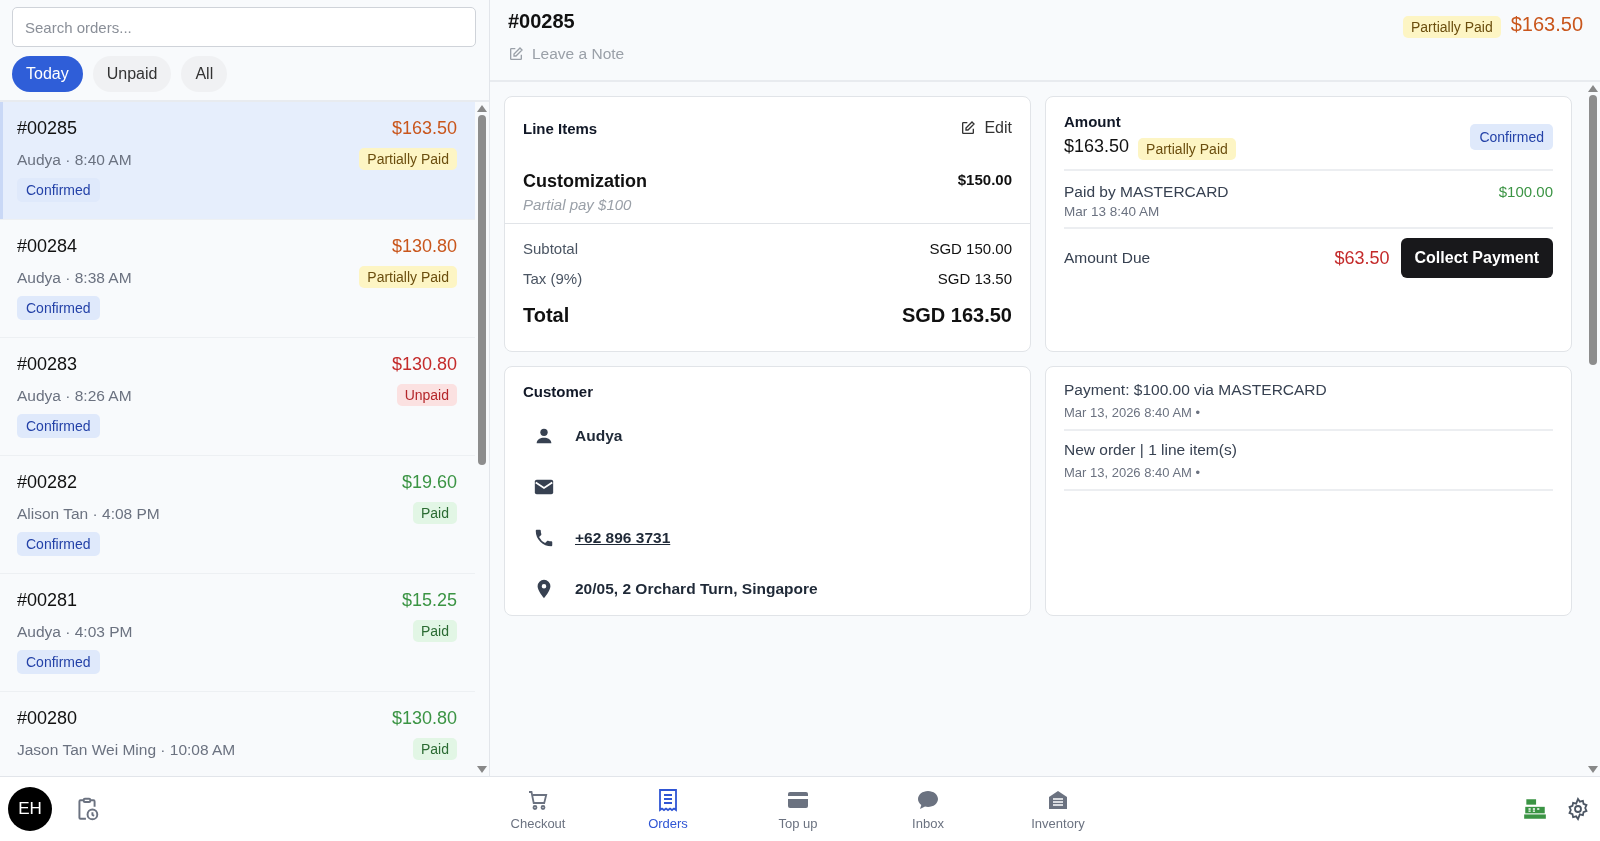 The image size is (1600, 841). Describe the element at coordinates (516, 54) in the screenshot. I see `edit-note-icon` at that location.